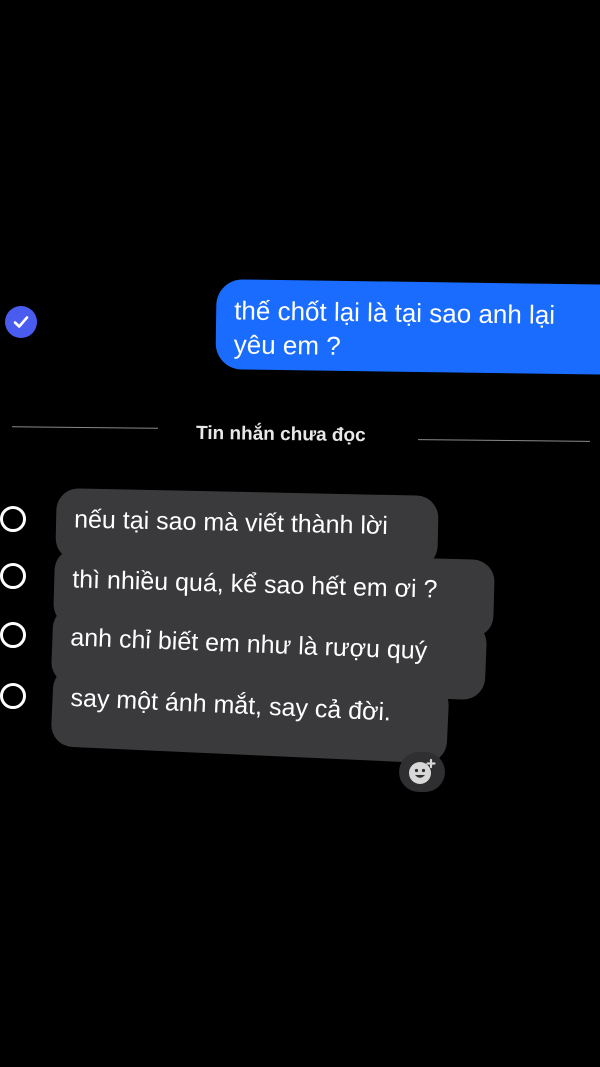  Describe the element at coordinates (248, 644) in the screenshot. I see `received-message-text-3: anh chỉ biết em như là rượu quý` at that location.